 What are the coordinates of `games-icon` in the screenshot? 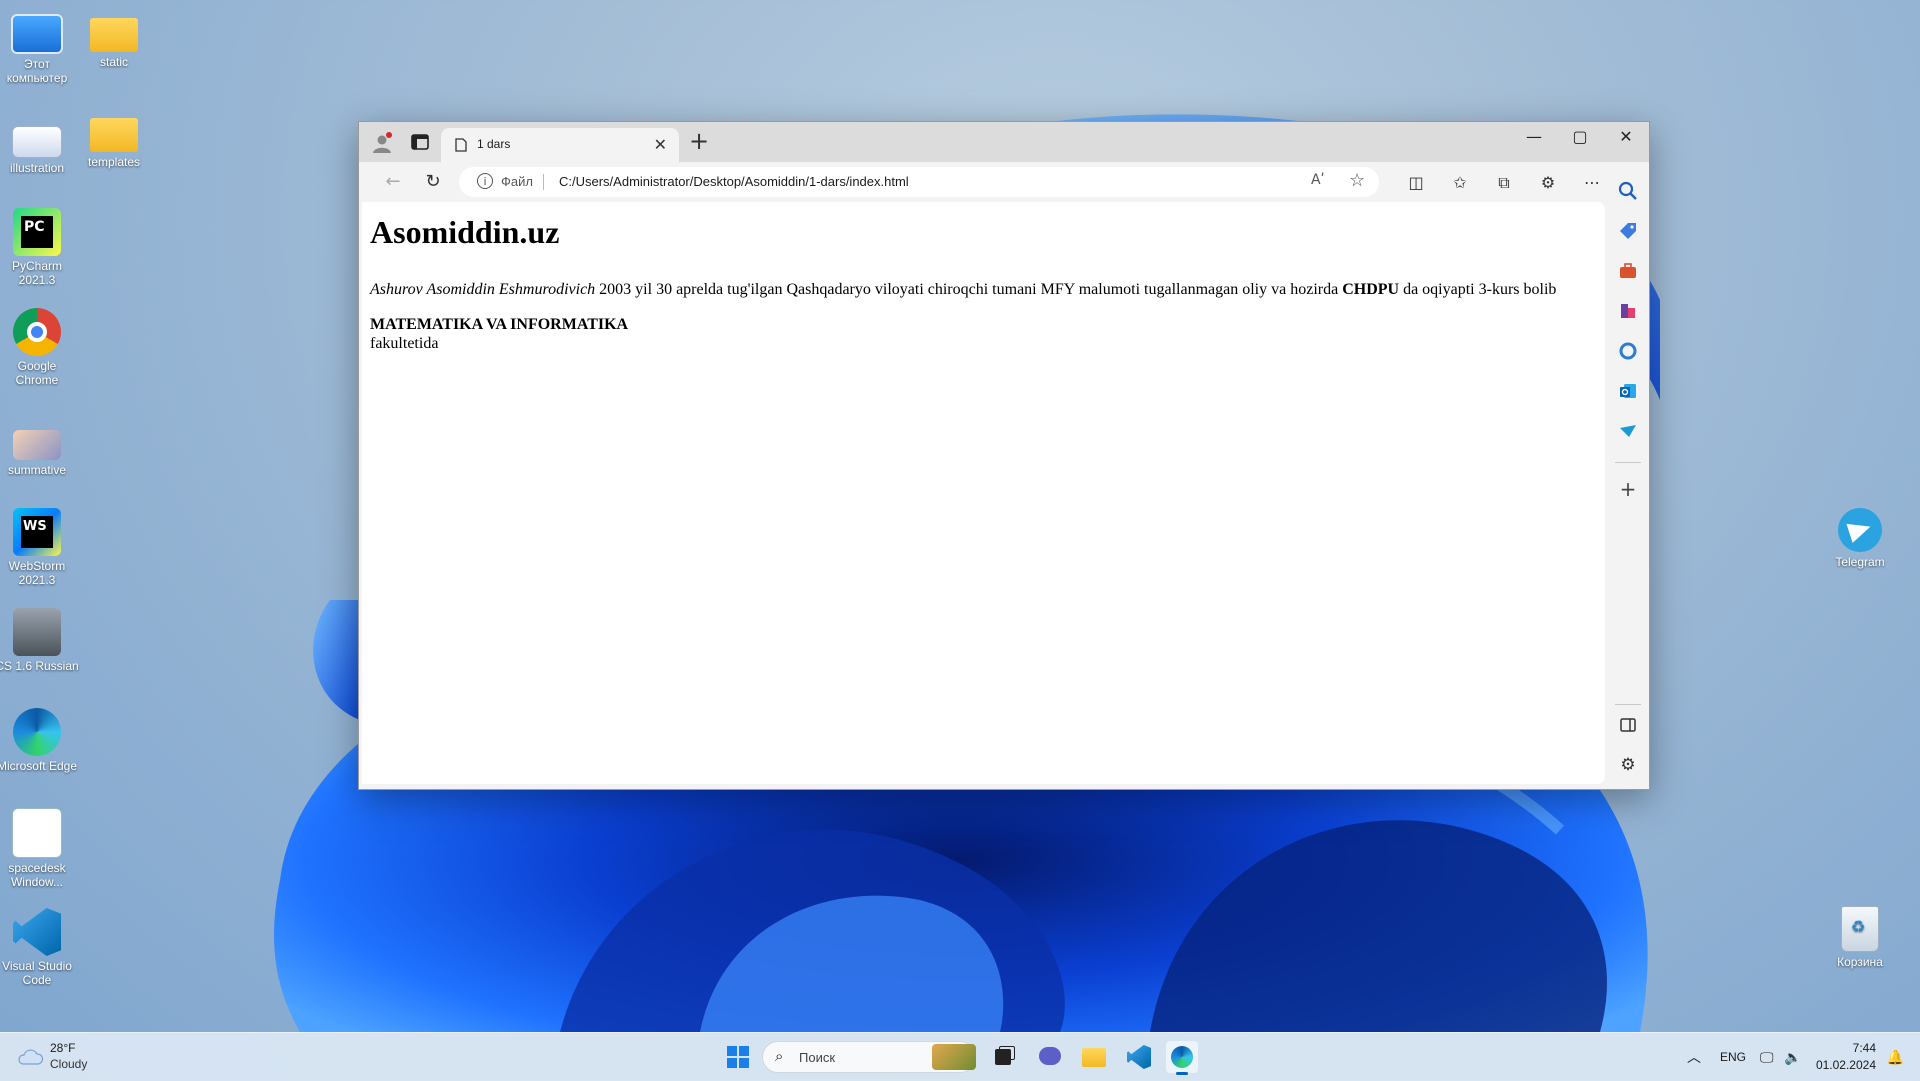 It's located at (1628, 311).